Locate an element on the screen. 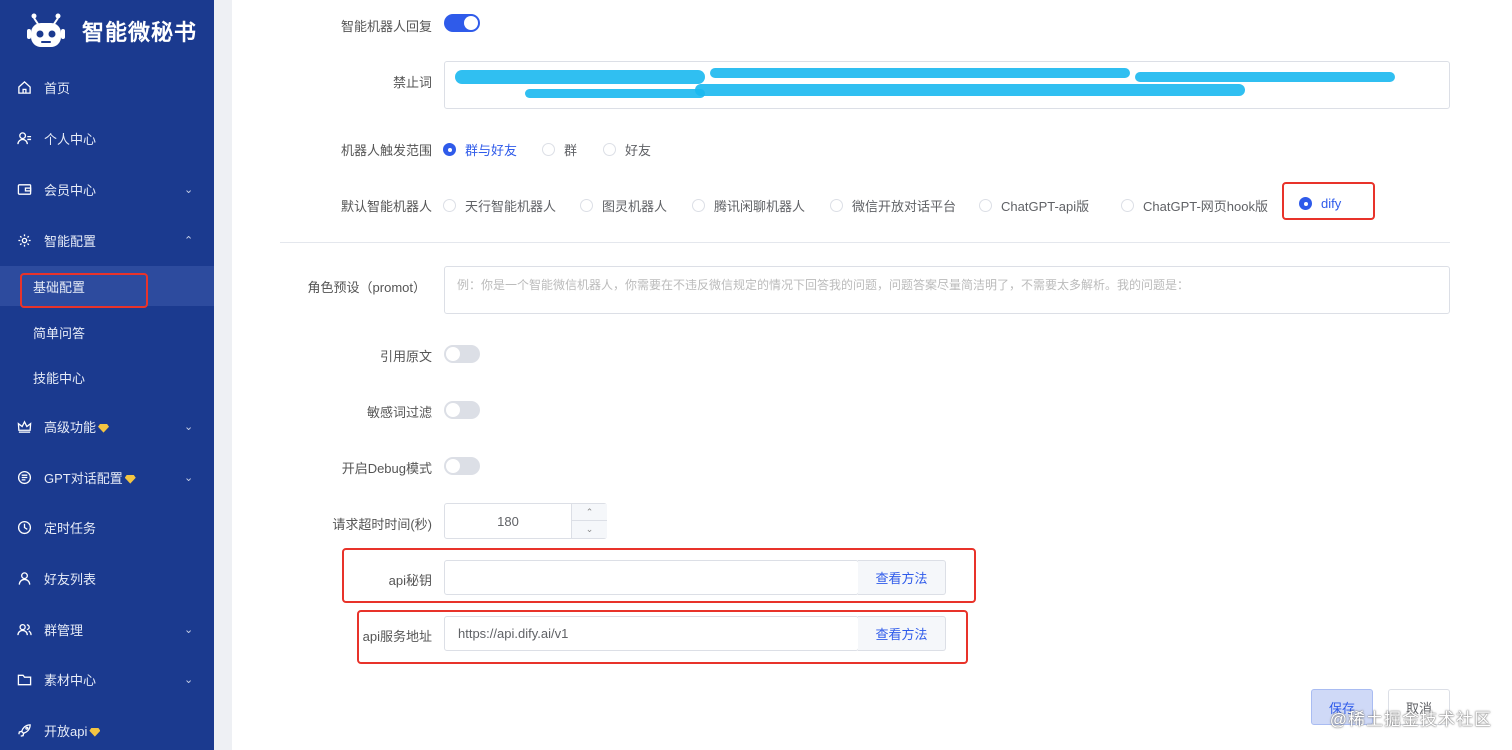  increment-icon: ⌃ is located at coordinates (589, 512).